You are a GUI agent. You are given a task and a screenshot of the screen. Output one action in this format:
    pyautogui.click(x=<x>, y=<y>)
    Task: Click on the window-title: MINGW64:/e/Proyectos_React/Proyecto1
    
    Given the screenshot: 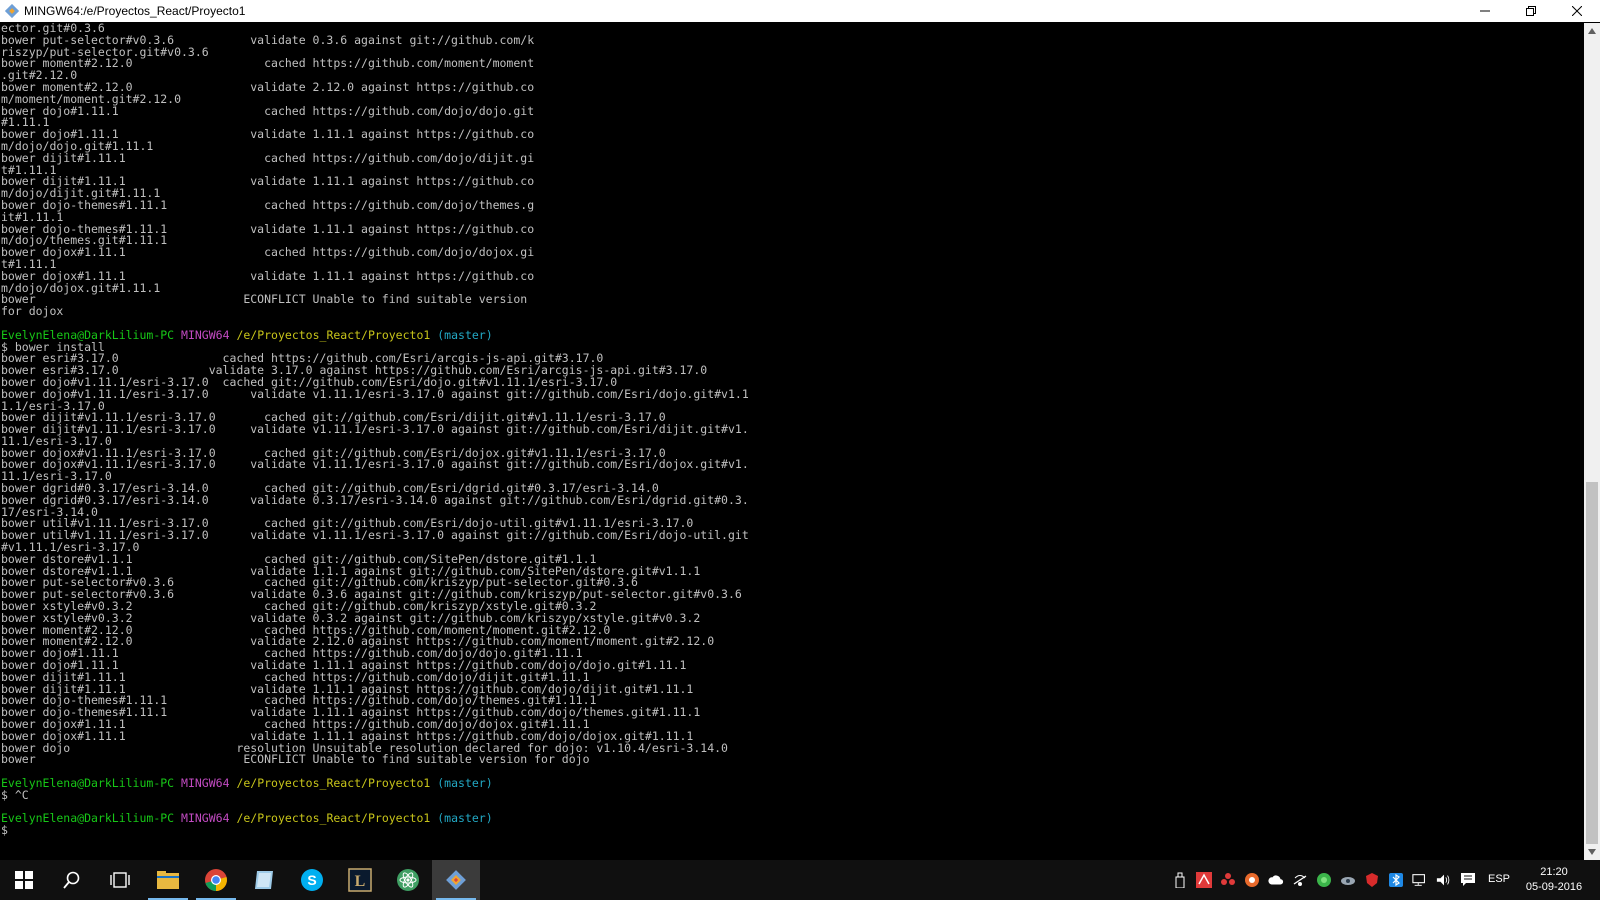 What is the action you would take?
    pyautogui.click(x=135, y=11)
    